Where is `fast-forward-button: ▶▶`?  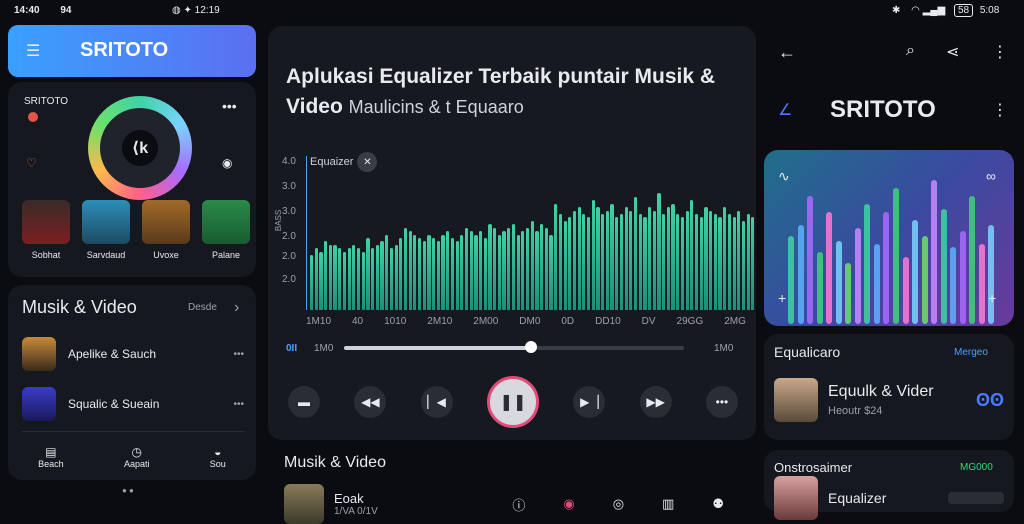 fast-forward-button: ▶▶ is located at coordinates (655, 402).